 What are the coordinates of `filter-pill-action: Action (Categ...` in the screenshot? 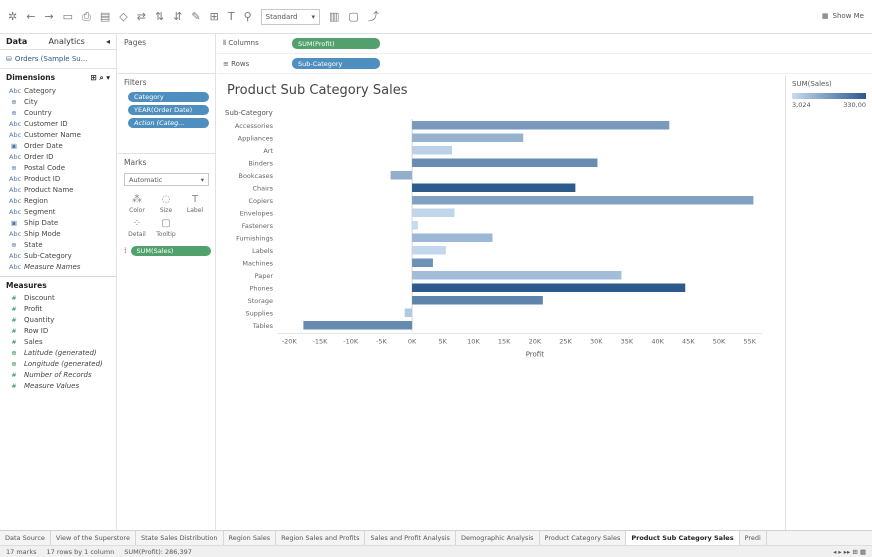 It's located at (168, 123).